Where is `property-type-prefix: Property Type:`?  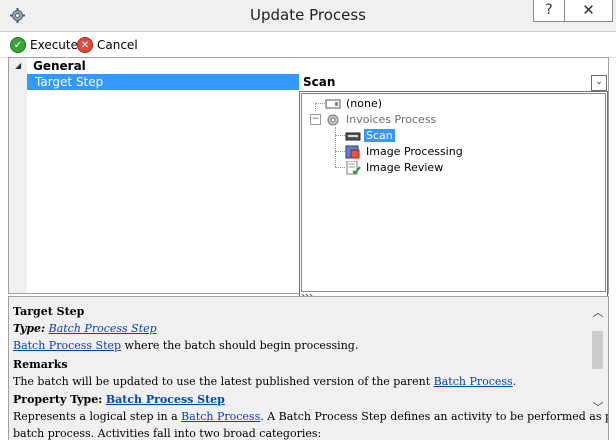
property-type-prefix: Property Type: is located at coordinates (58, 399).